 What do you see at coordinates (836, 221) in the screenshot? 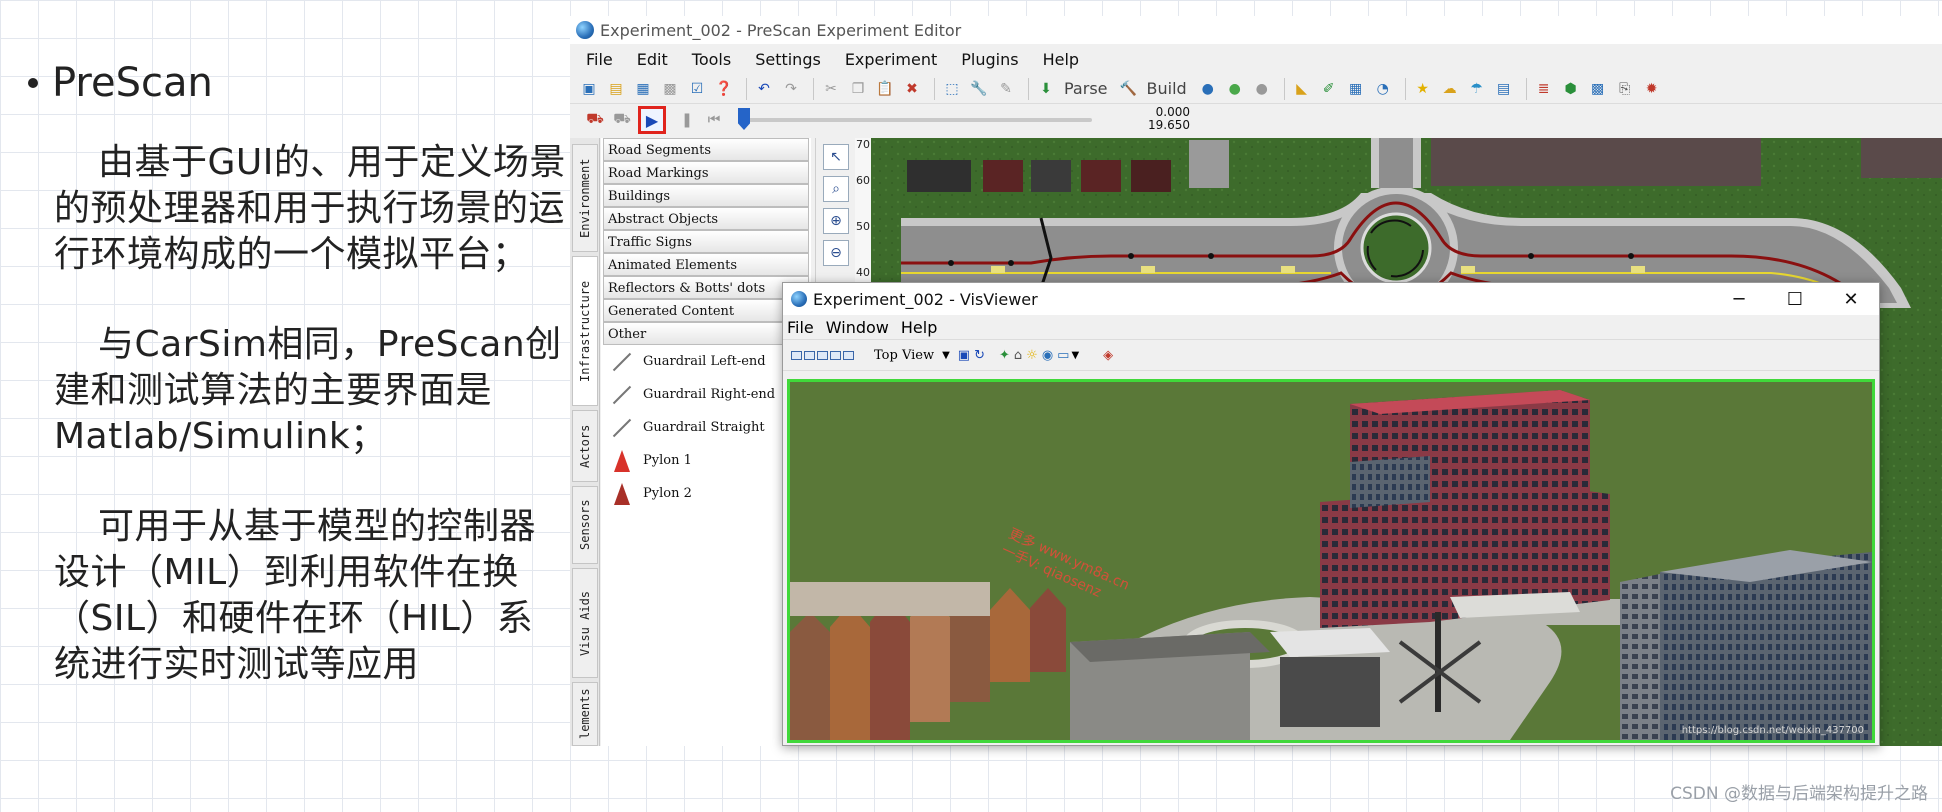
I see `zoom-in-icon: ⊕` at bounding box center [836, 221].